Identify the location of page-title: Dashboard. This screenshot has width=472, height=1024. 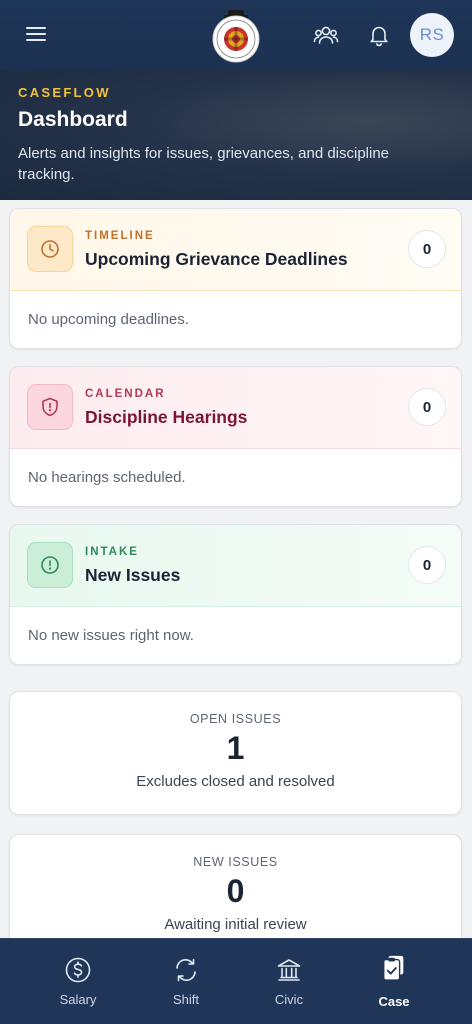
(73, 119).